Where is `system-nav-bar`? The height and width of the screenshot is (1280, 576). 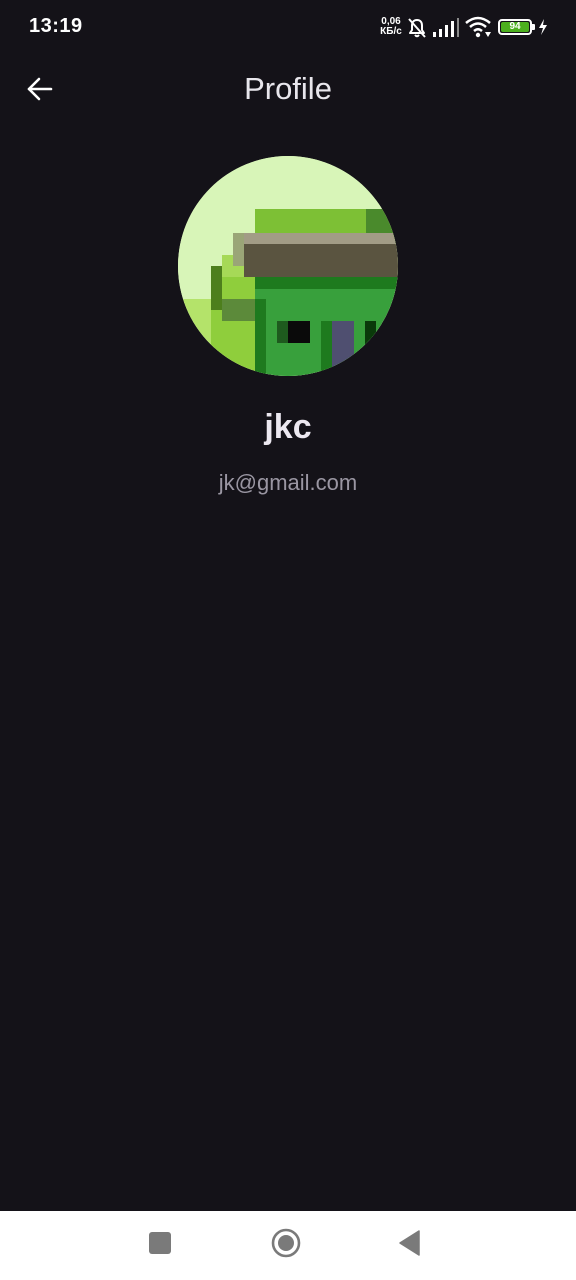 system-nav-bar is located at coordinates (288, 1245).